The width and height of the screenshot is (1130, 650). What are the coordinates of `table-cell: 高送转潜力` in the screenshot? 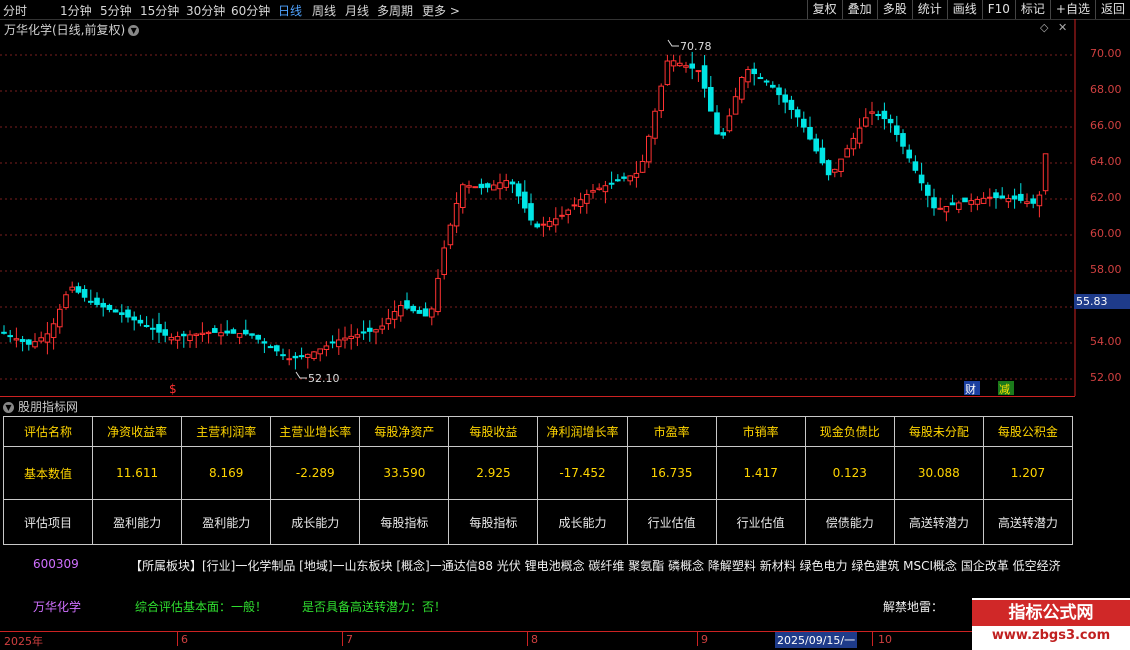 It's located at (1028, 522).